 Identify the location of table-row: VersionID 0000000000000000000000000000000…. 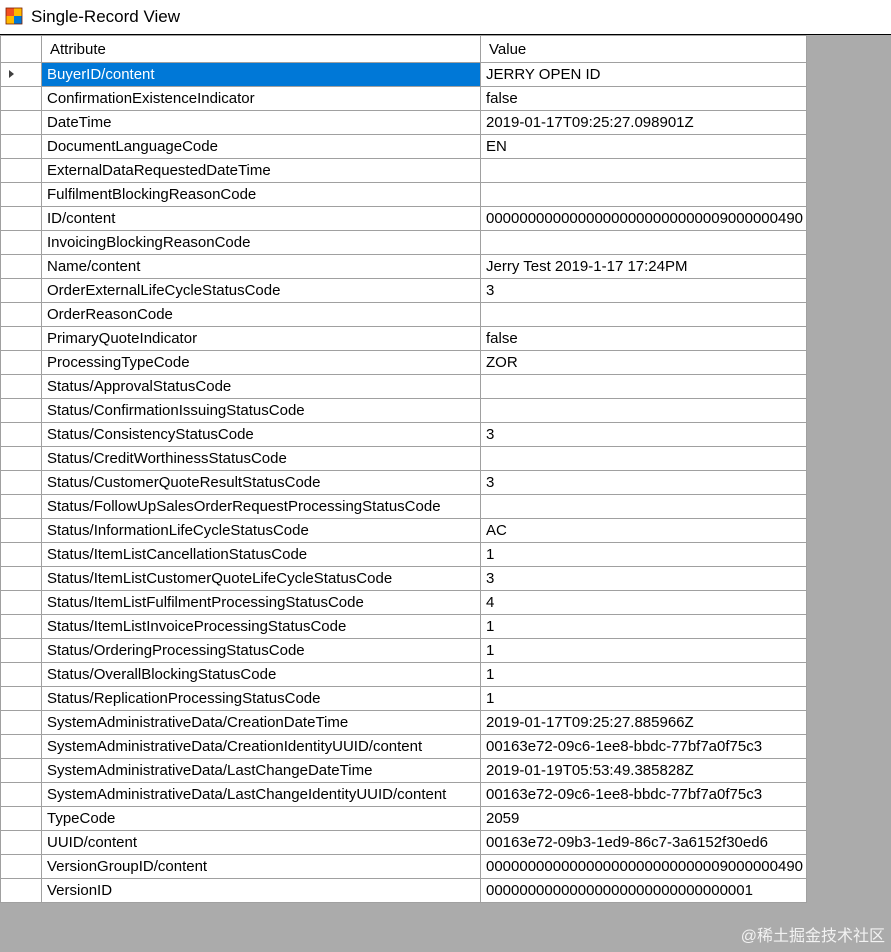
(403, 890).